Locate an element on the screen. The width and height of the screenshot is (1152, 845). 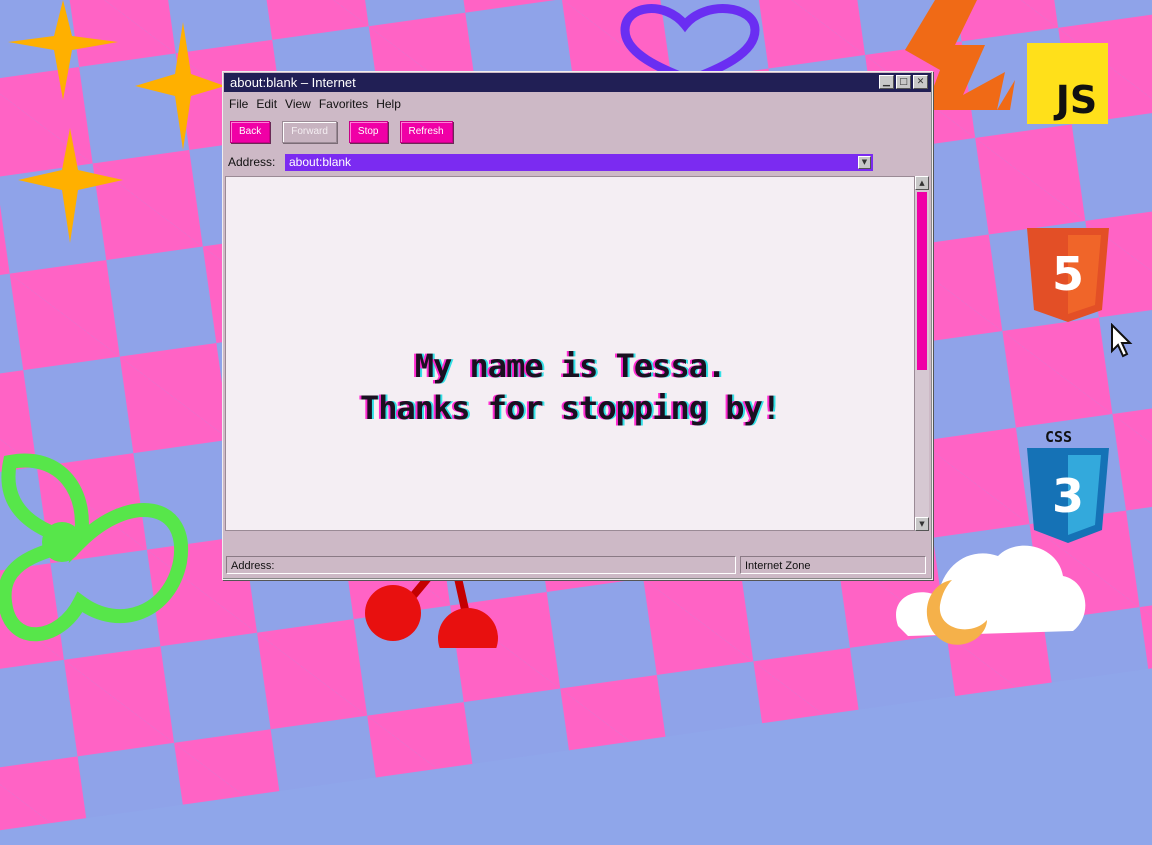
css3-logo-text: 3 is located at coordinates (1068, 496).